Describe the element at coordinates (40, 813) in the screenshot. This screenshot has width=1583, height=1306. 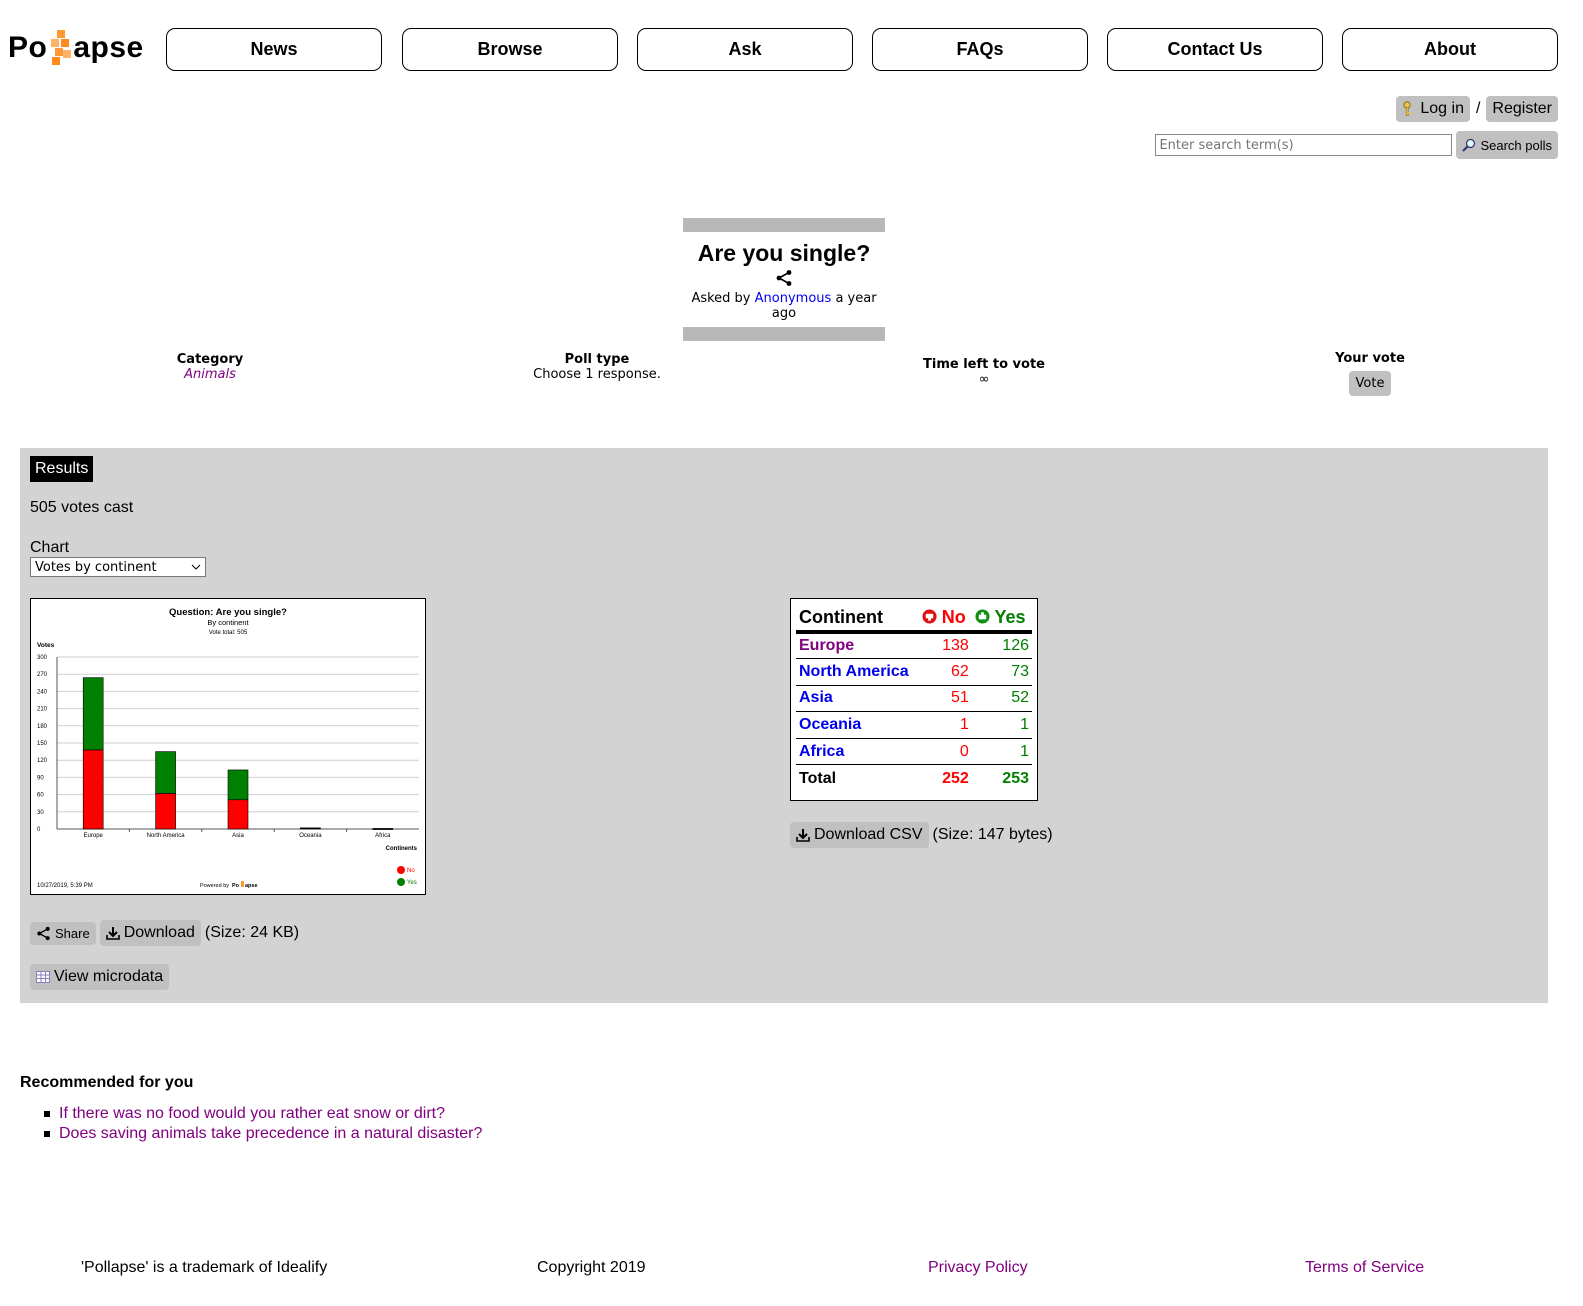
I see `chart-y-tick: 30` at that location.